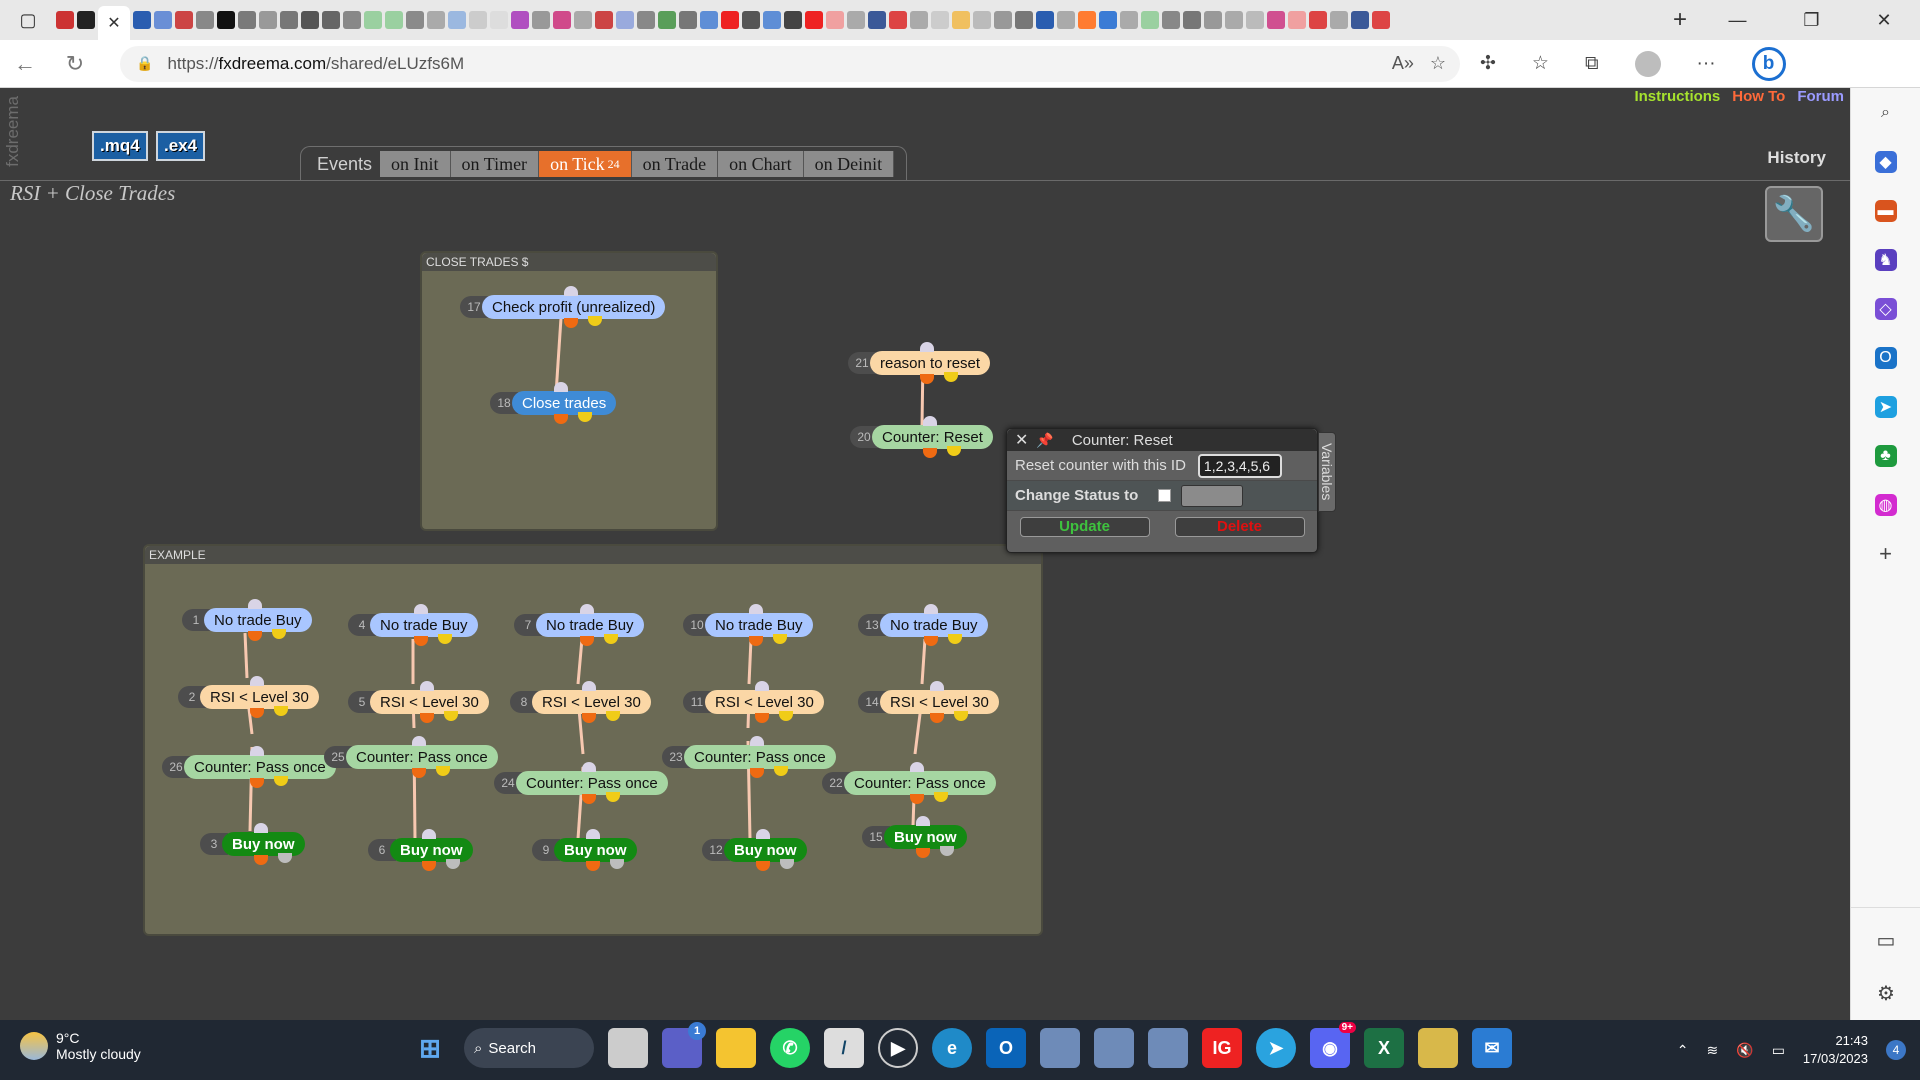  What do you see at coordinates (1885, 260) in the screenshot?
I see `games-icon: ♞` at bounding box center [1885, 260].